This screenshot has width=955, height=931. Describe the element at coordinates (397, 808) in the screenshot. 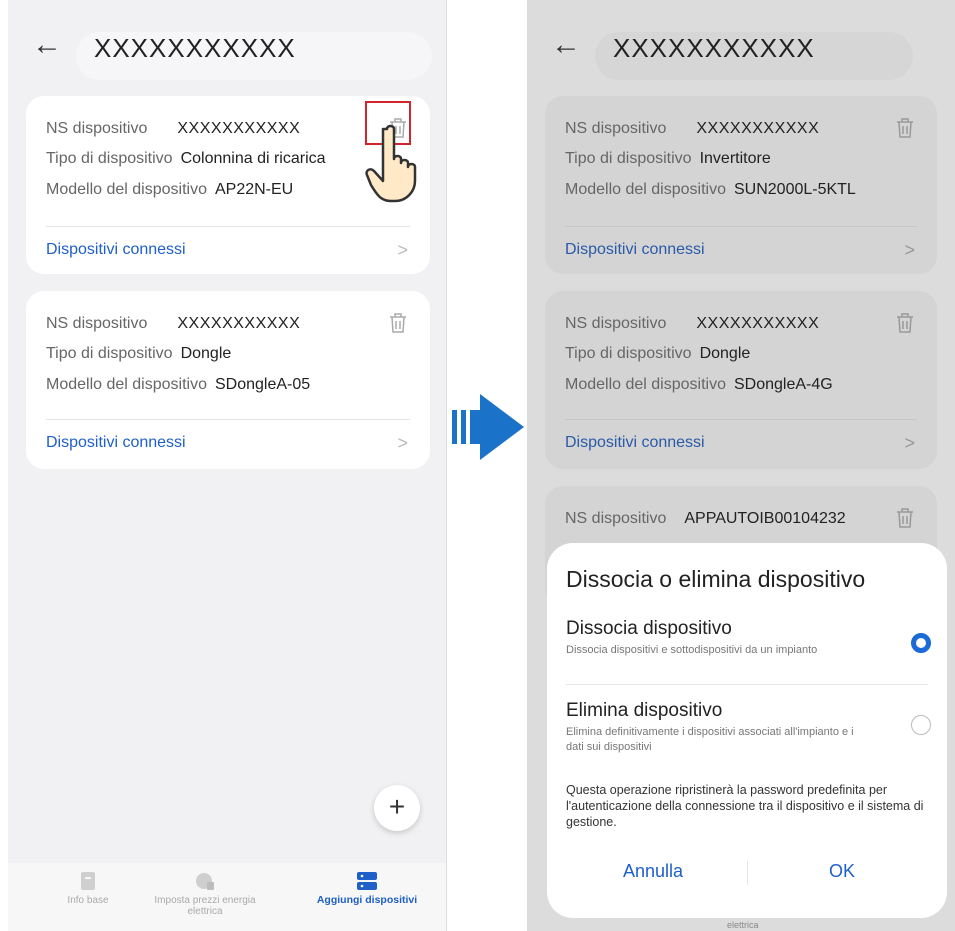

I see `add-device-button: +` at that location.